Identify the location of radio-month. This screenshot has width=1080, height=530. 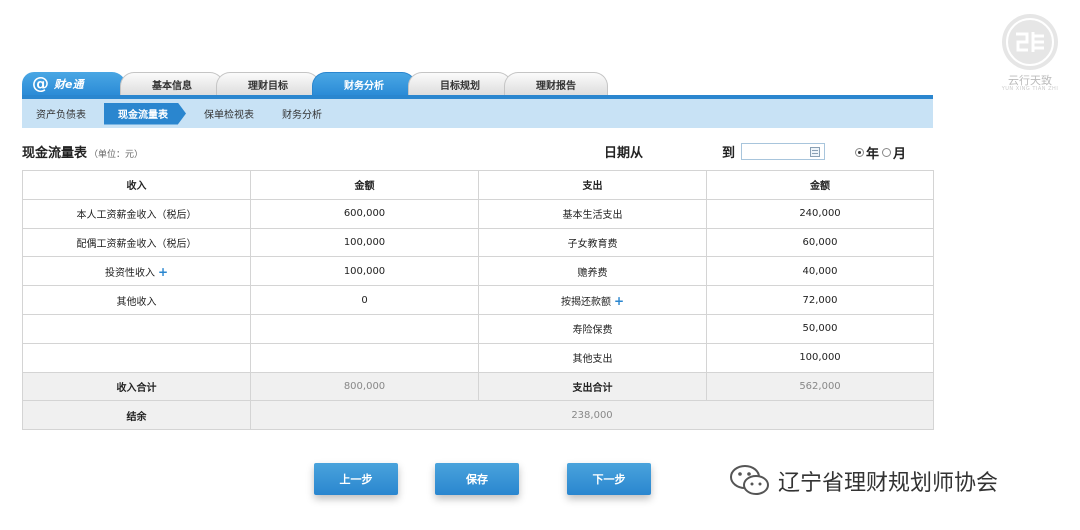
(887, 152).